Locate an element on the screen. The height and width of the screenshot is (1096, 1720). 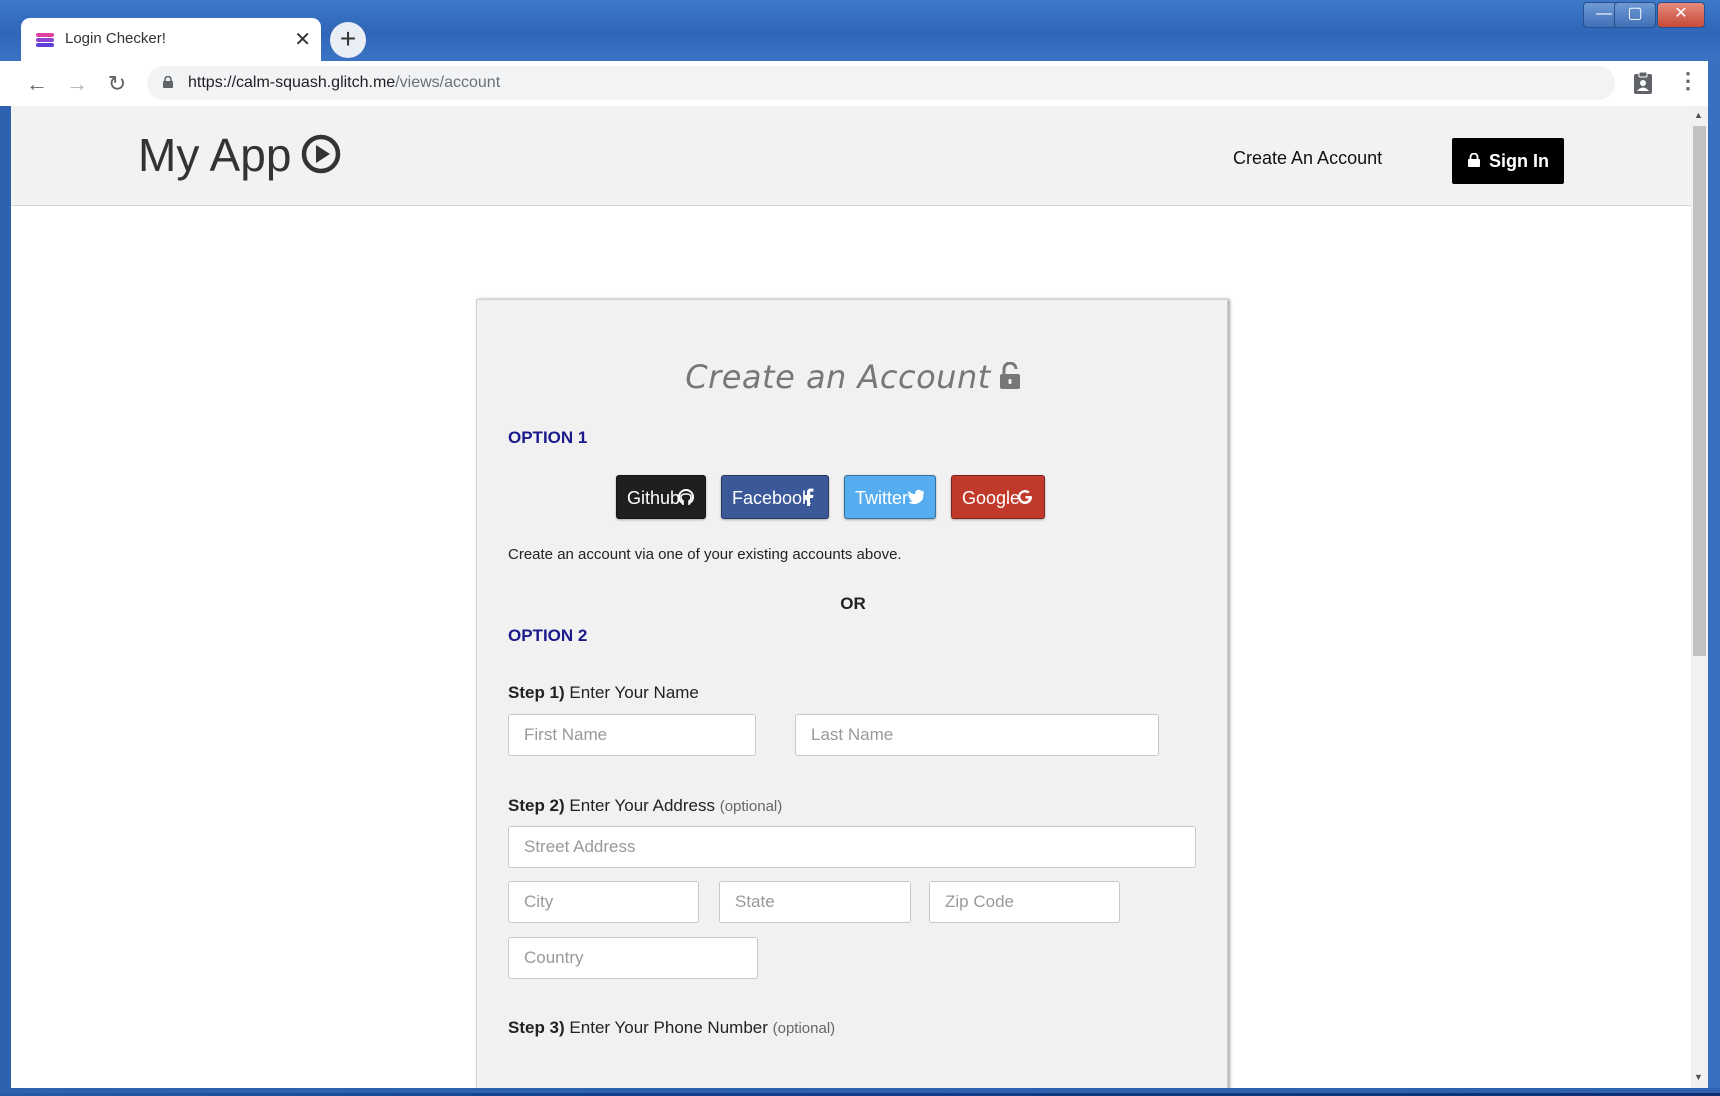
browser-tab: Login Checker! ✕ is located at coordinates (171, 39).